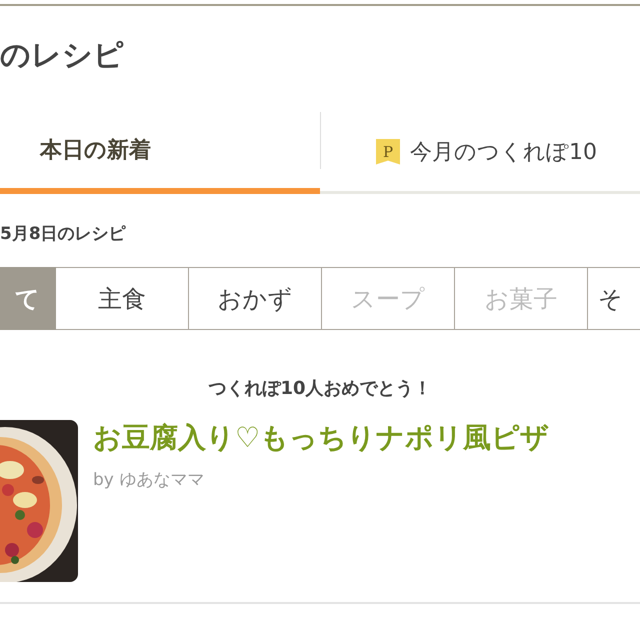 The height and width of the screenshot is (640, 640). I want to click on date-heading: 5月8日のレシピ, so click(63, 234).